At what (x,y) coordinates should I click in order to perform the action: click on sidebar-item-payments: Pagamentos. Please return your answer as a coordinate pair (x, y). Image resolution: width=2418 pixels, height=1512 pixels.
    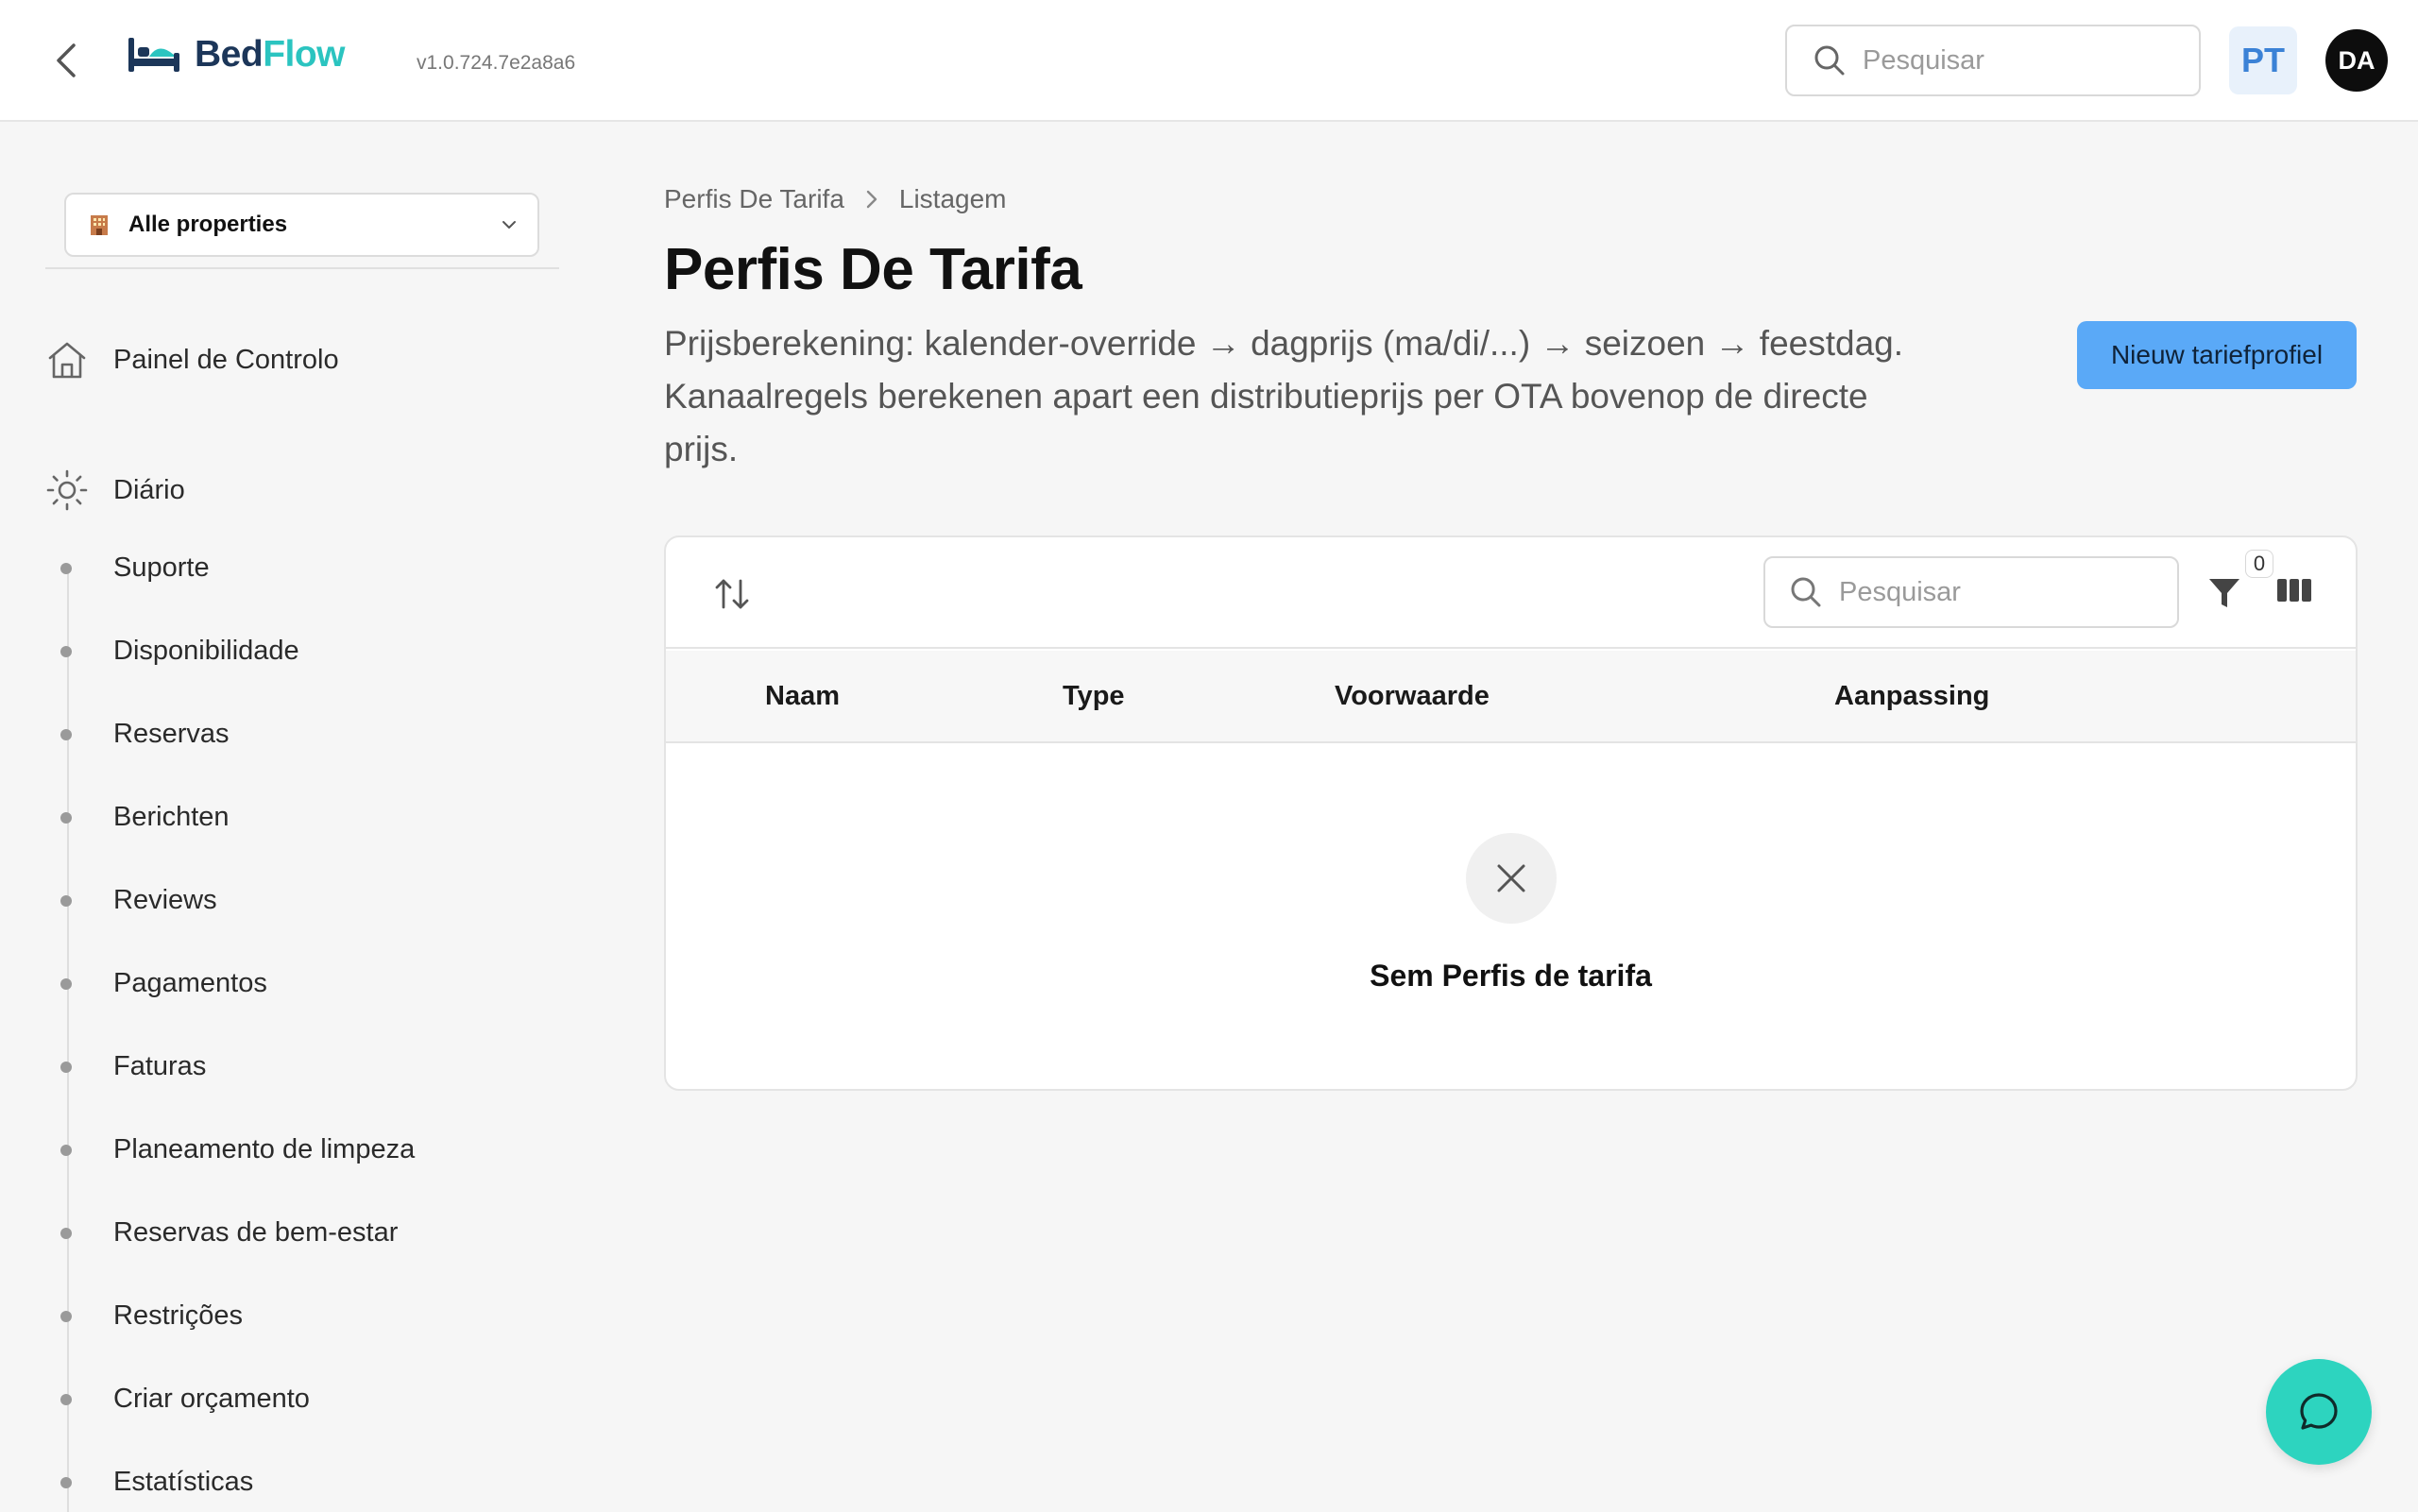
    Looking at the image, I should click on (163, 983).